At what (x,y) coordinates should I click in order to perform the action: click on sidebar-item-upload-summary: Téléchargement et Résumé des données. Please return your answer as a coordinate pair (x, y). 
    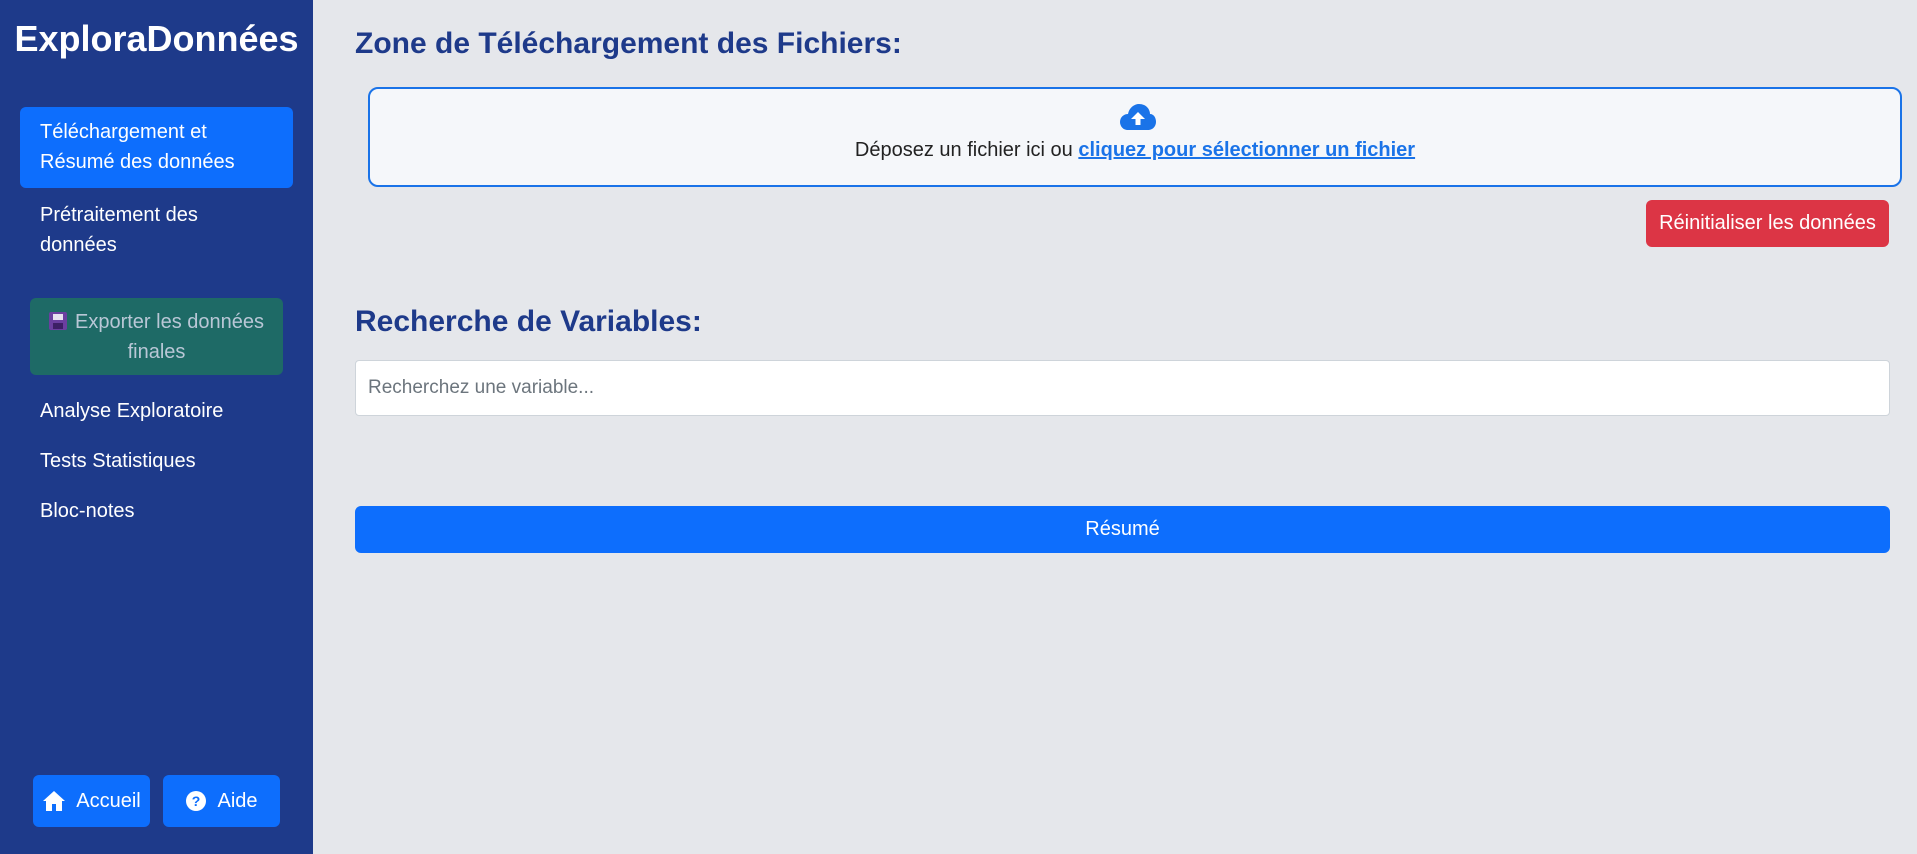
    Looking at the image, I should click on (156, 147).